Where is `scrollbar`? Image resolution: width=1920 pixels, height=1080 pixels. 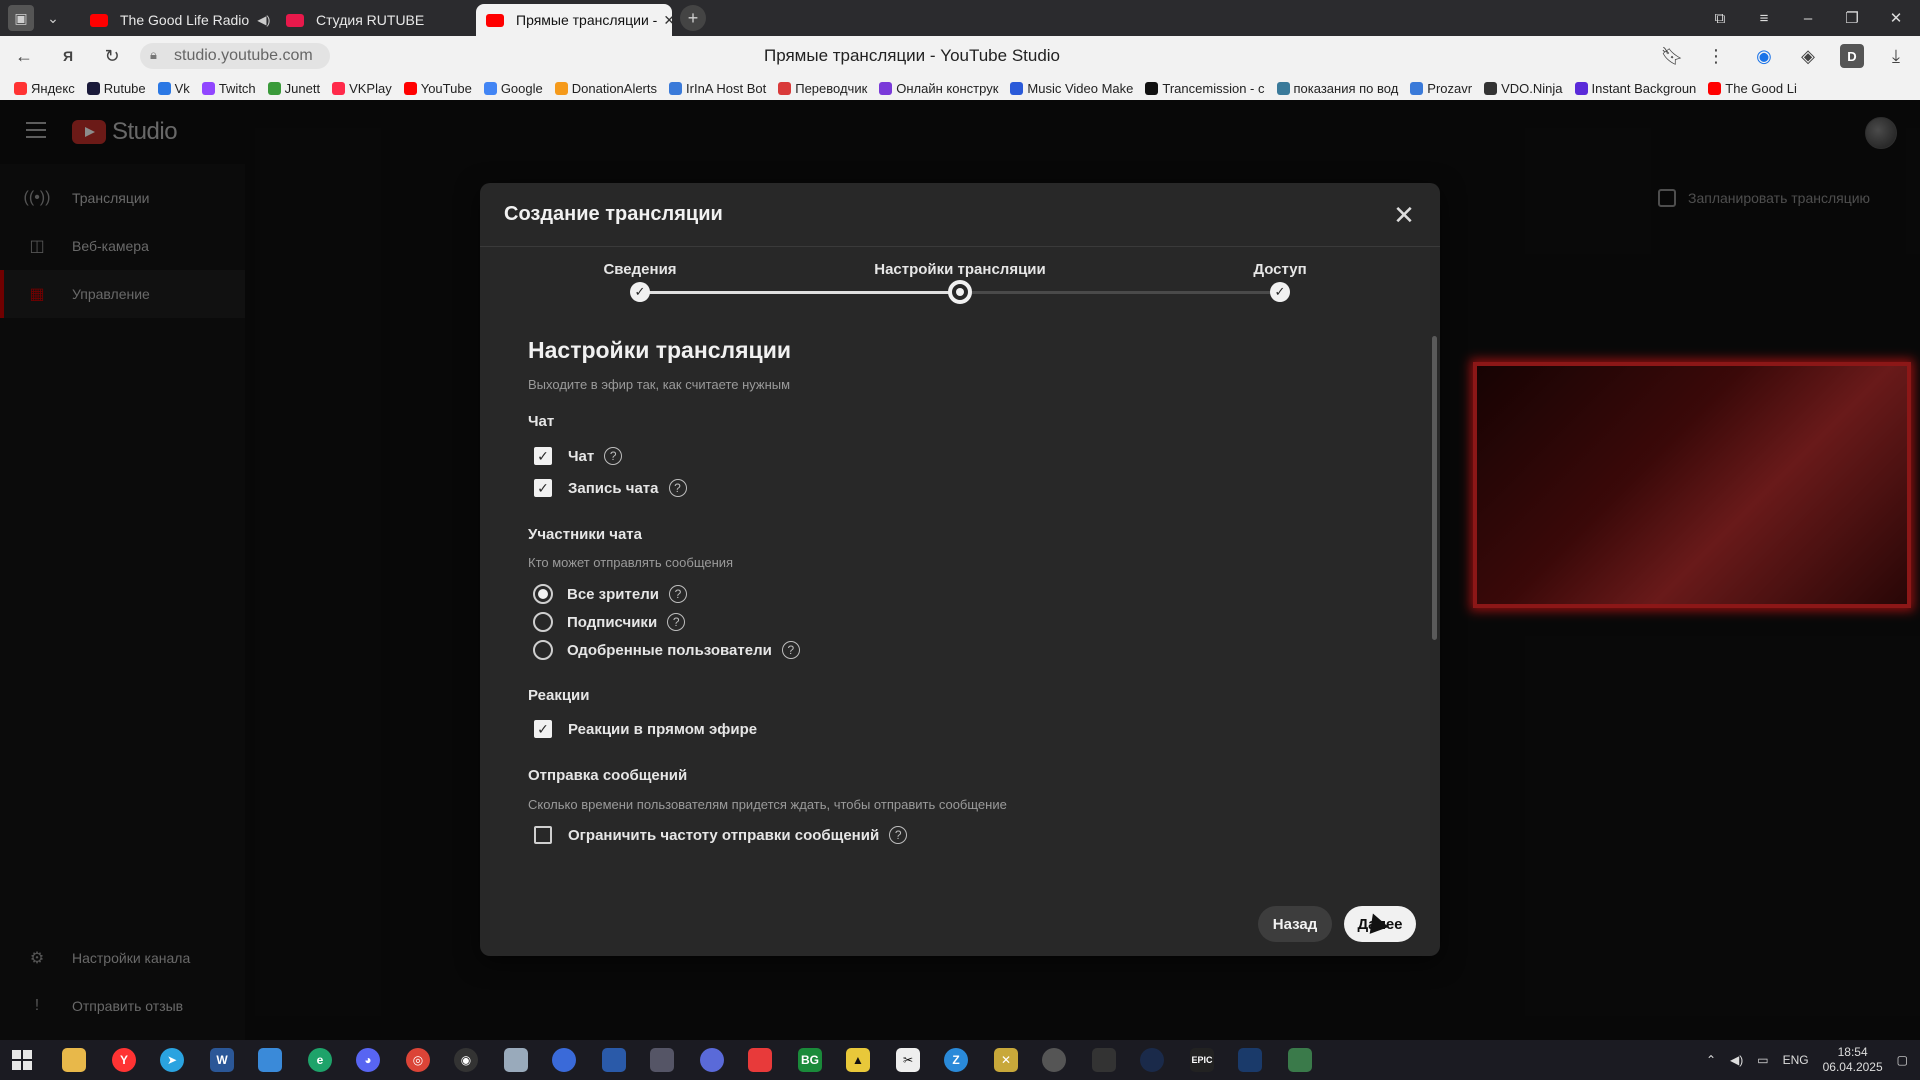
scrollbar is located at coordinates (1434, 488).